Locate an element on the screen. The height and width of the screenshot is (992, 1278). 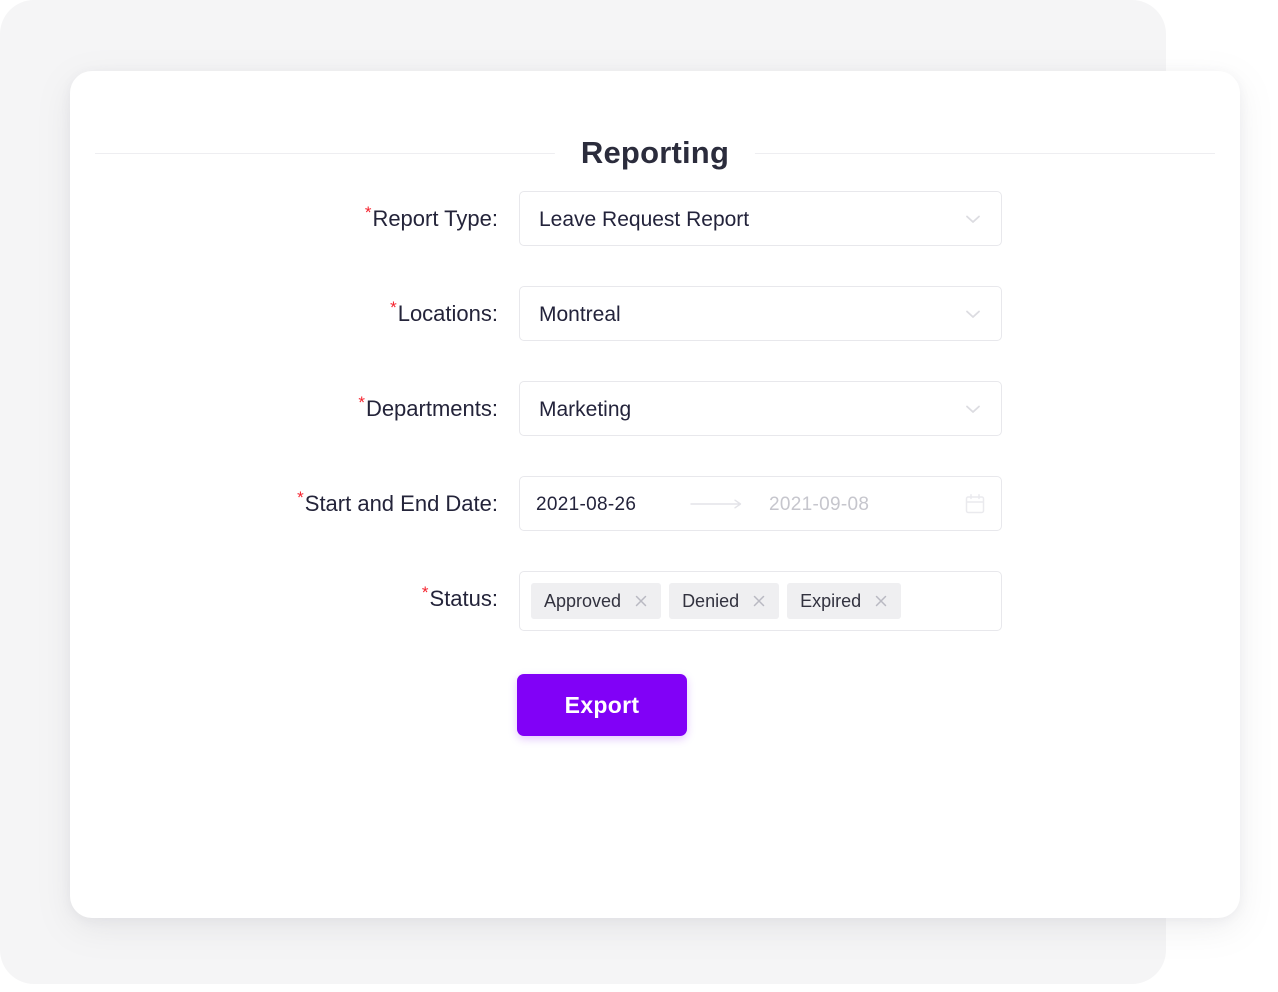
status-multiselect: Approved Denied Expired is located at coordinates (760, 601).